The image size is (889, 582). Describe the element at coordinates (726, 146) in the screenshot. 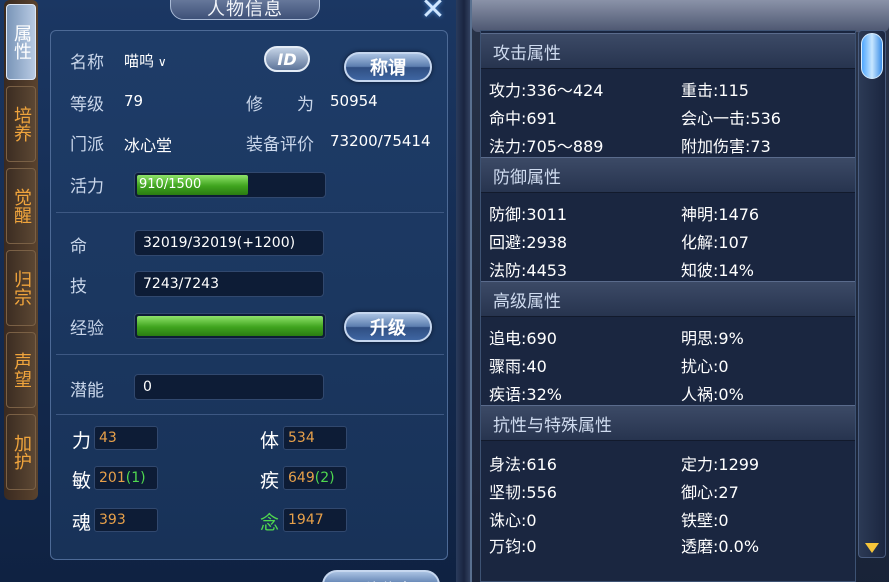

I see `stat-bonus-damage: 附加伤害:73` at that location.